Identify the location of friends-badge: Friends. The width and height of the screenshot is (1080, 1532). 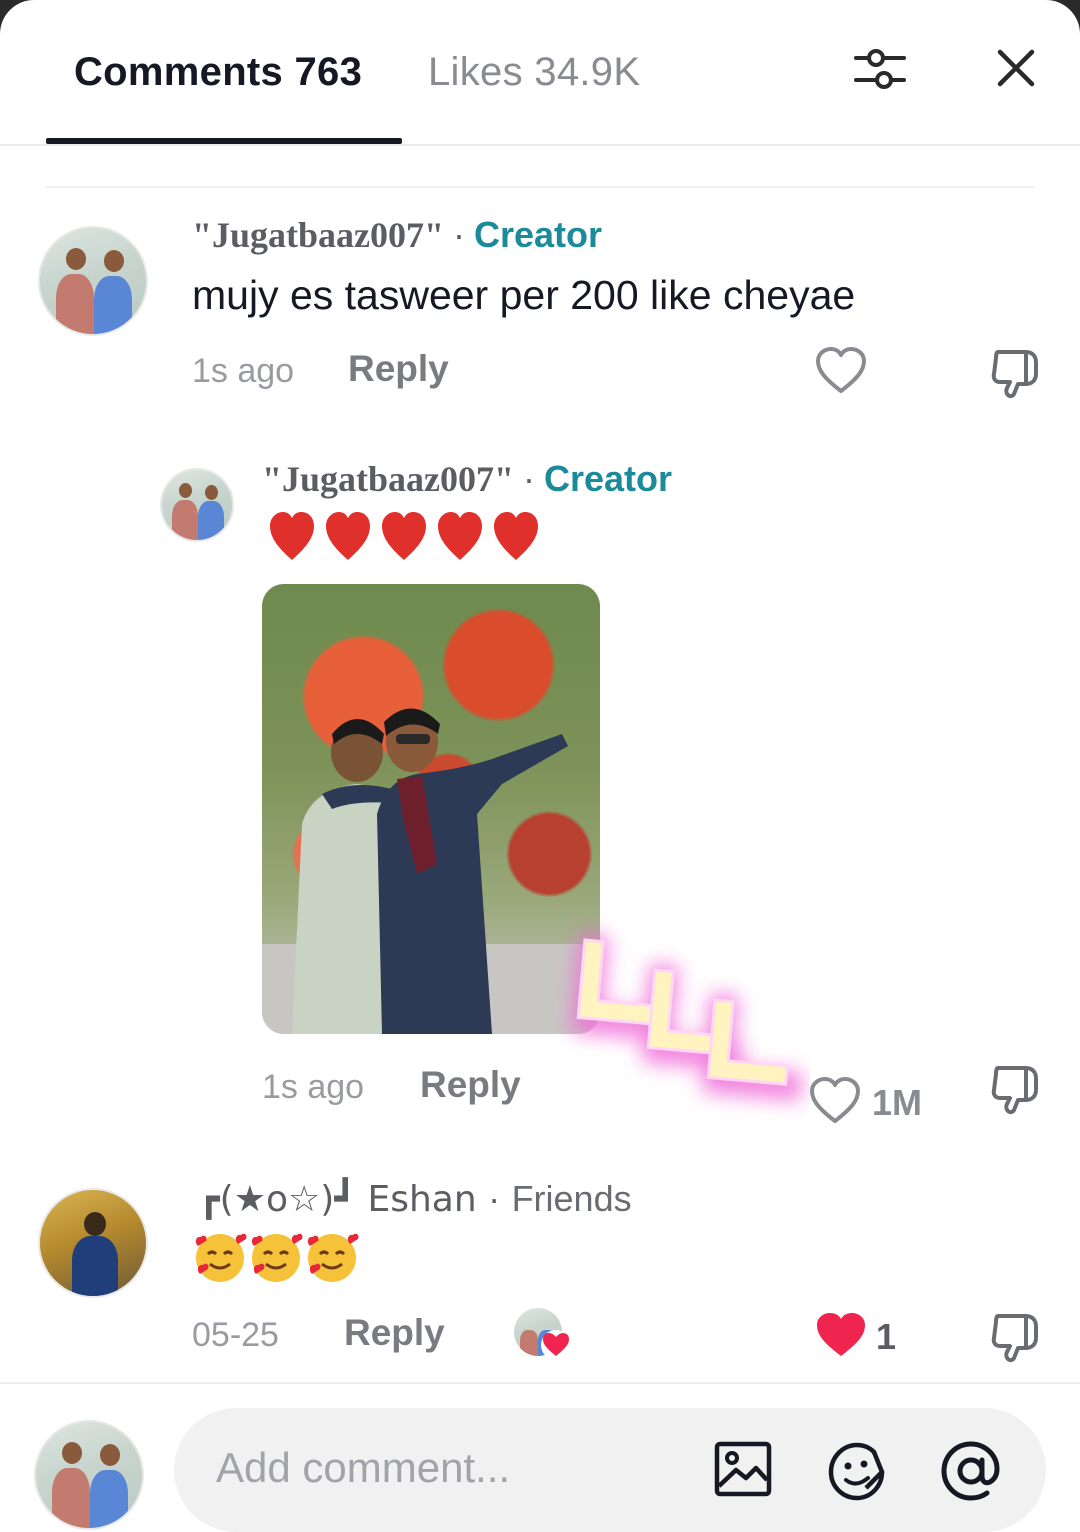
(571, 1198).